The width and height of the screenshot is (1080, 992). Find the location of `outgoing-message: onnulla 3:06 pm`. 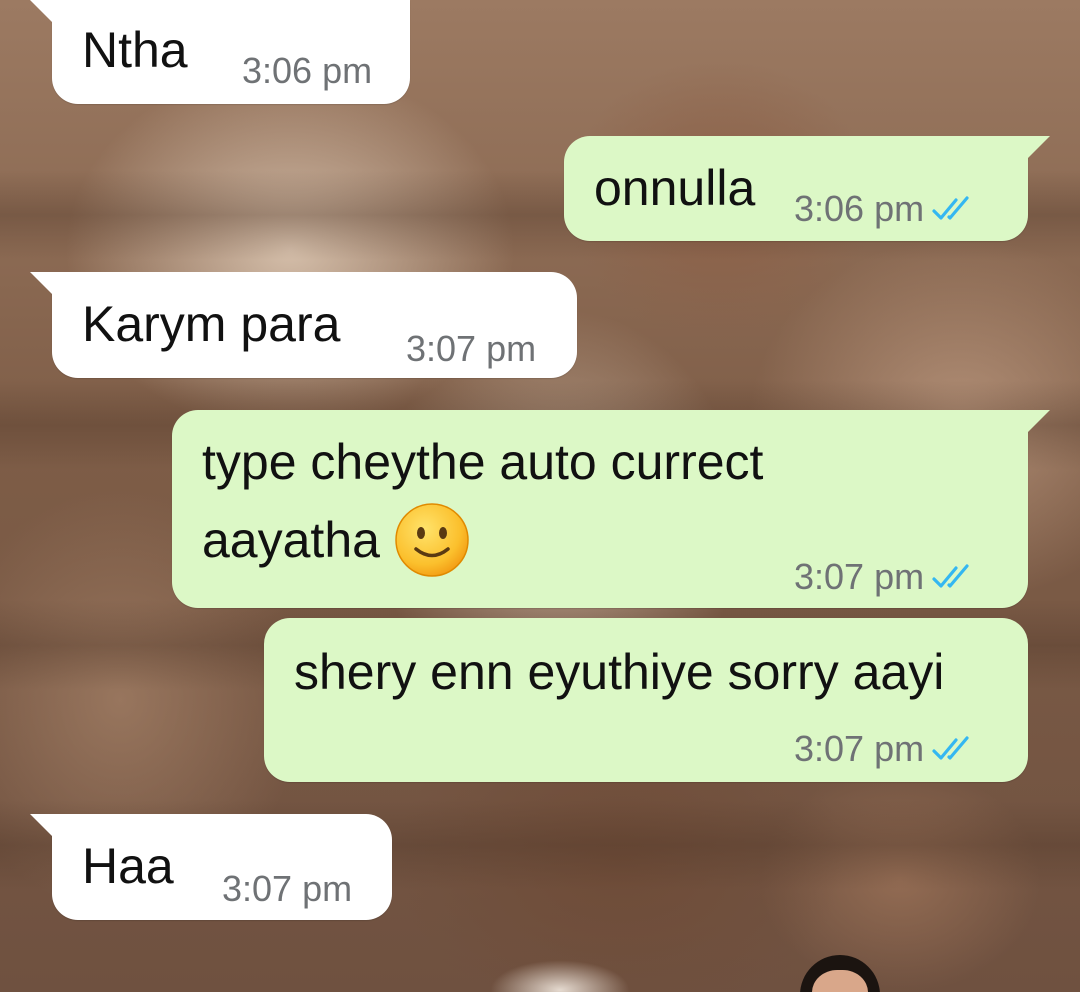

outgoing-message: onnulla 3:06 pm is located at coordinates (807, 188).